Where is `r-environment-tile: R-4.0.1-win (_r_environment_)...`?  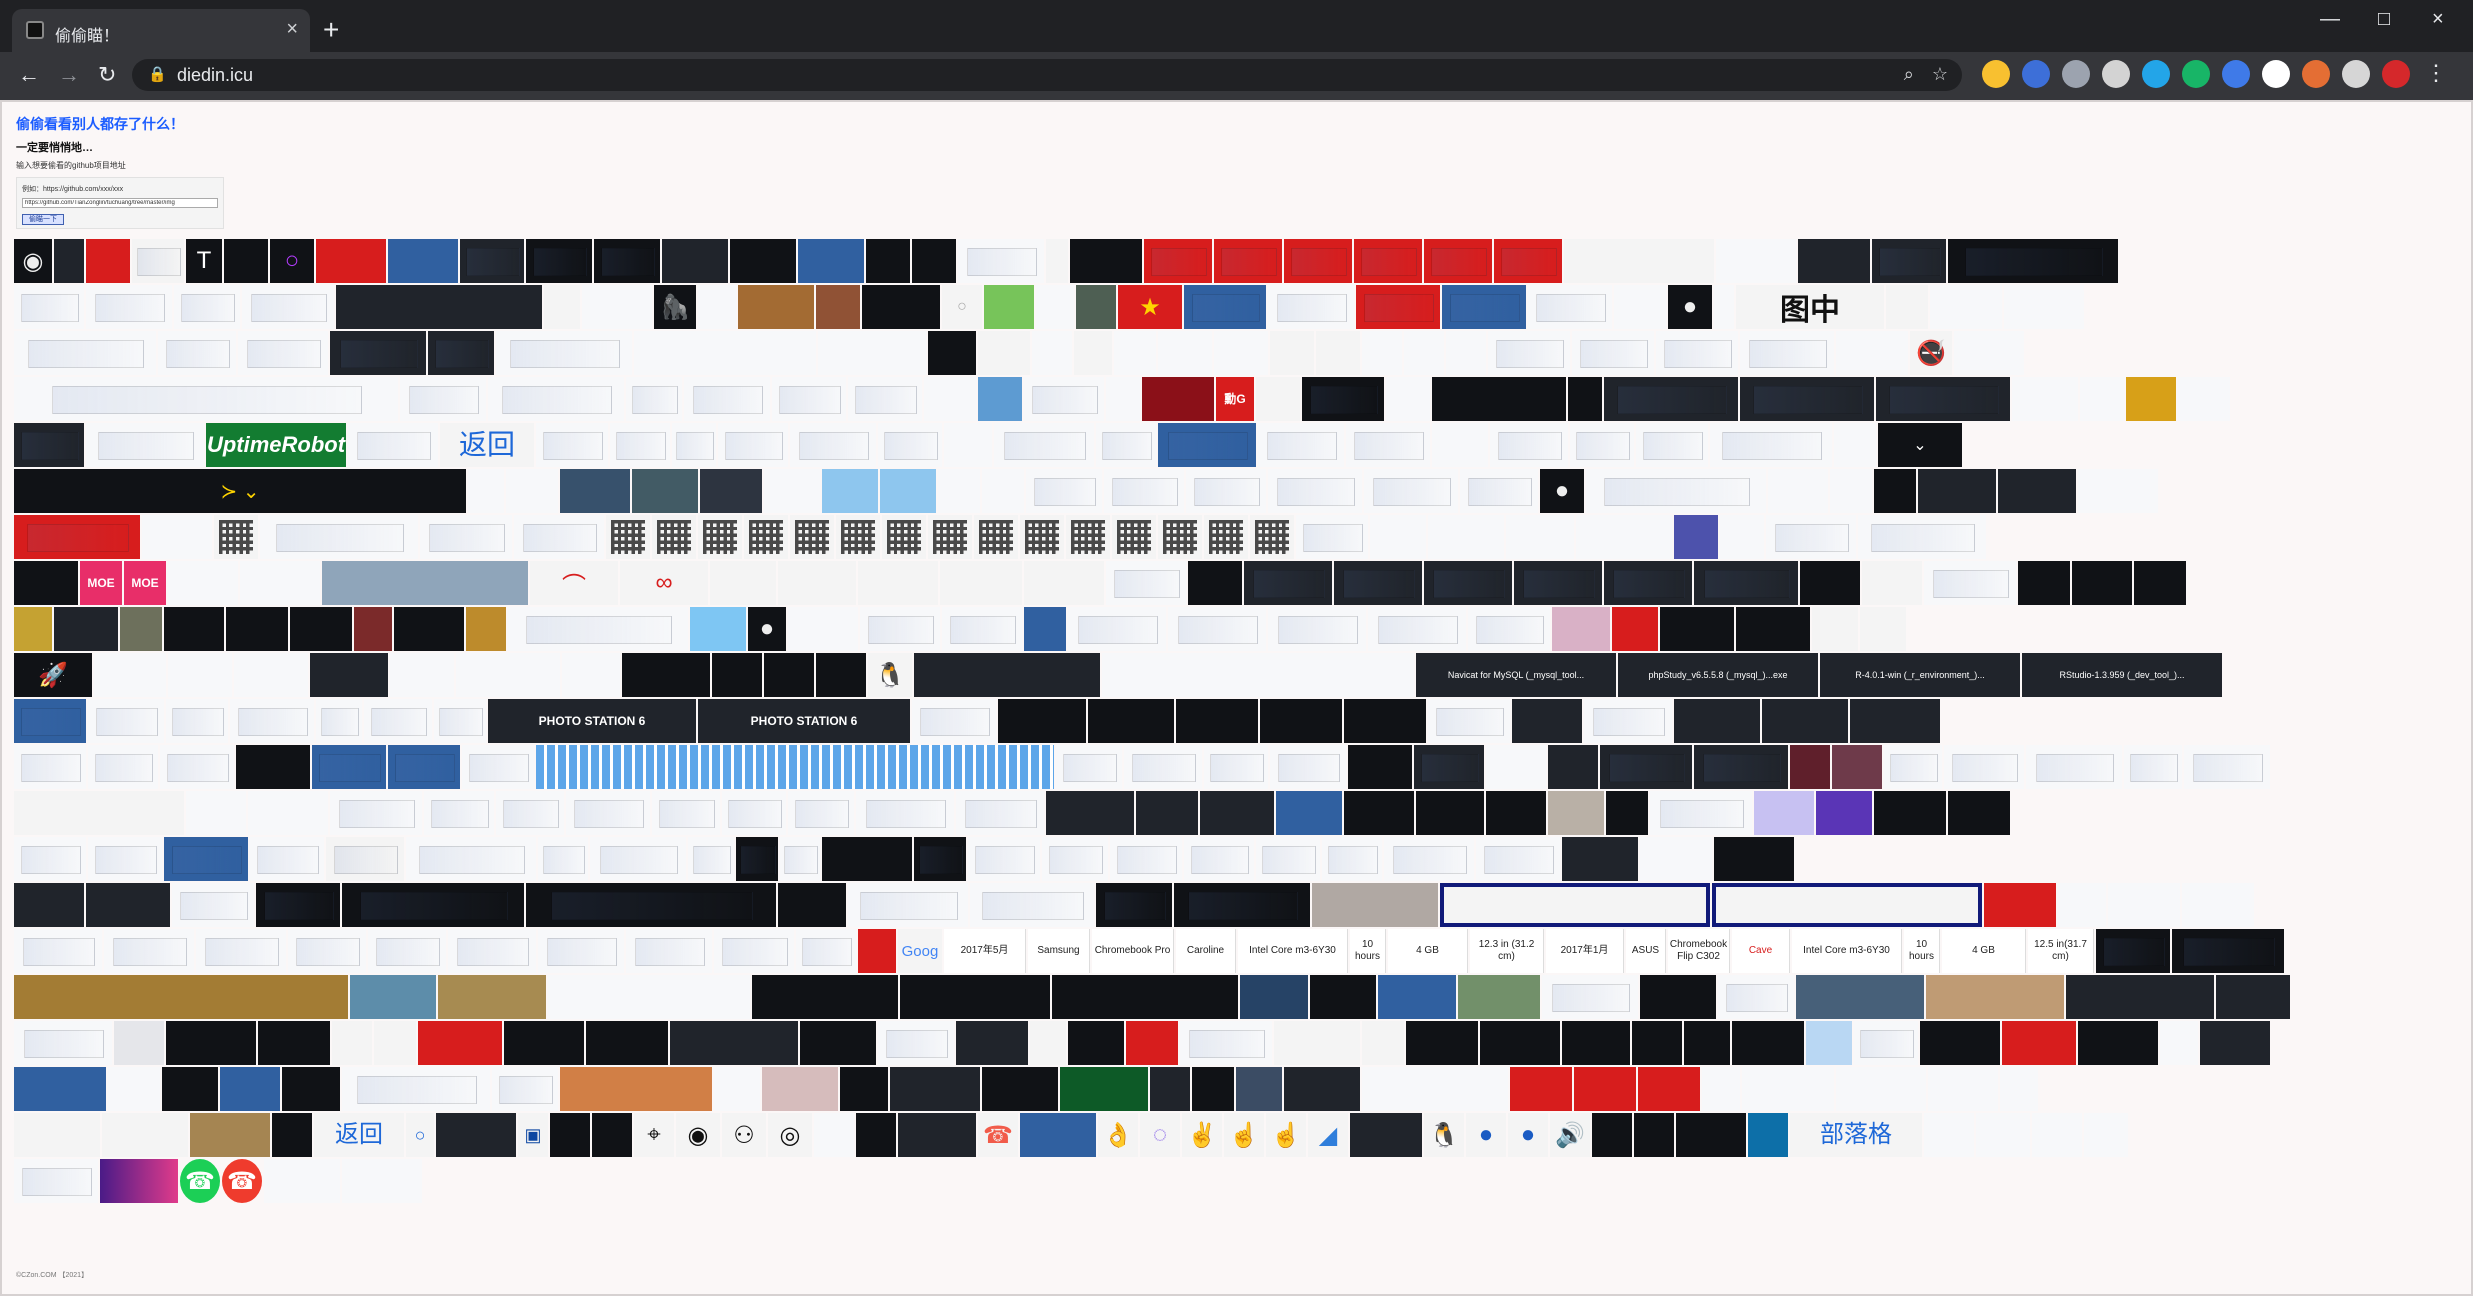
r-environment-tile: R-4.0.1-win (_r_environment_)... is located at coordinates (1920, 675).